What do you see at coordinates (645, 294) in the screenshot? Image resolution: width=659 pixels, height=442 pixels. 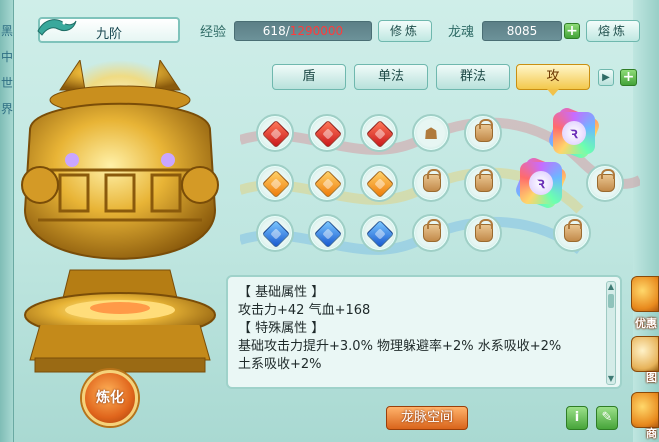 I see `discount-icon` at bounding box center [645, 294].